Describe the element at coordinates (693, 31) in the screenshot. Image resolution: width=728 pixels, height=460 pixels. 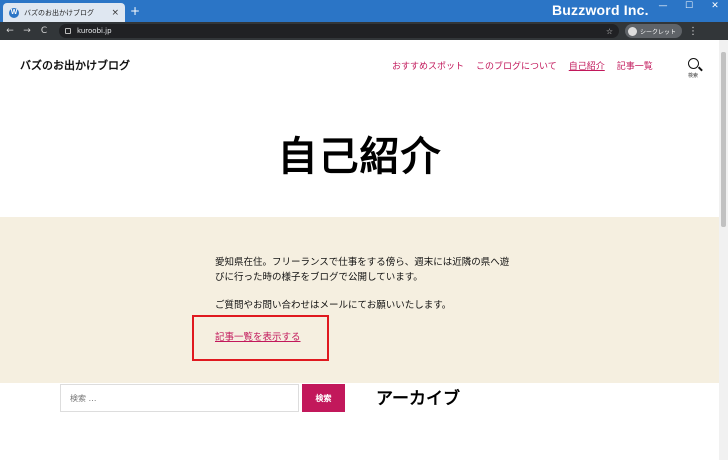
I see `browser-menu-icon: ⋮` at that location.